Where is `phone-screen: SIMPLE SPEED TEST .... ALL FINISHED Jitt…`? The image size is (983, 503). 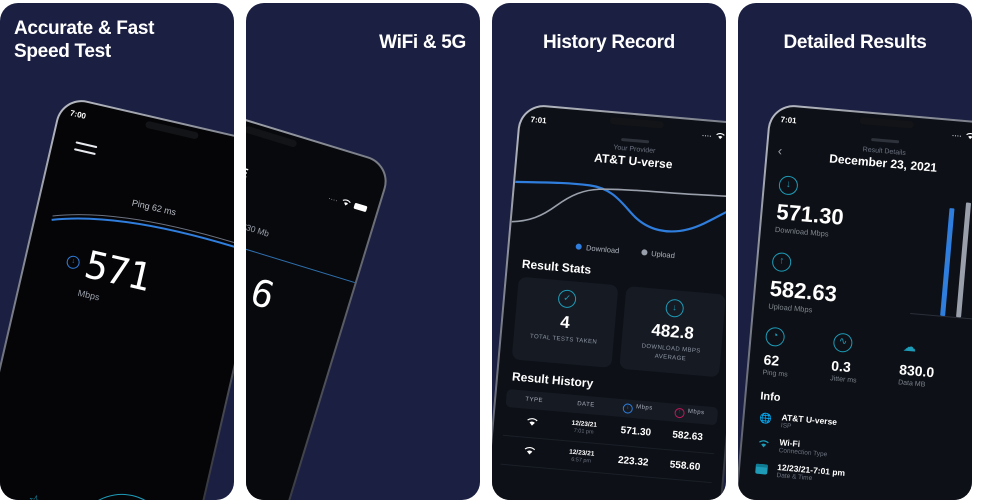 phone-screen: SIMPLE SPEED TEST .... ALL FINISHED Jitt… is located at coordinates (318, 296).